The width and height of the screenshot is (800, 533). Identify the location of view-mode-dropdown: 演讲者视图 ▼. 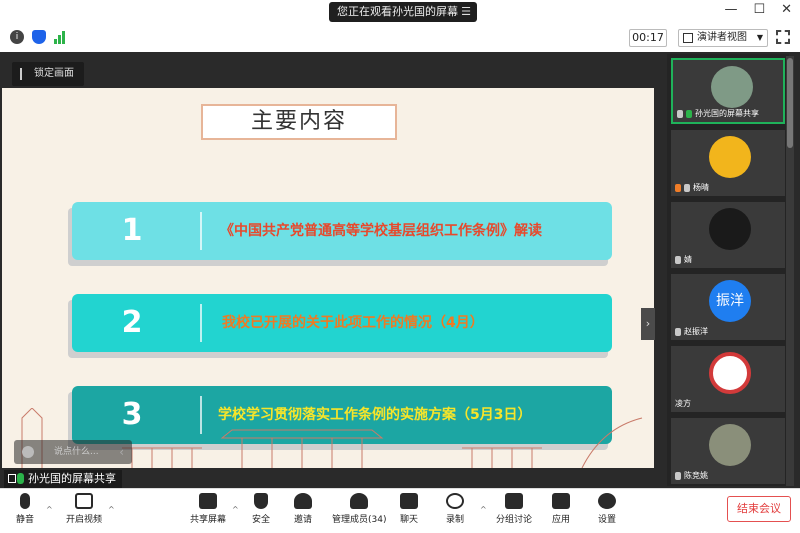
(723, 38).